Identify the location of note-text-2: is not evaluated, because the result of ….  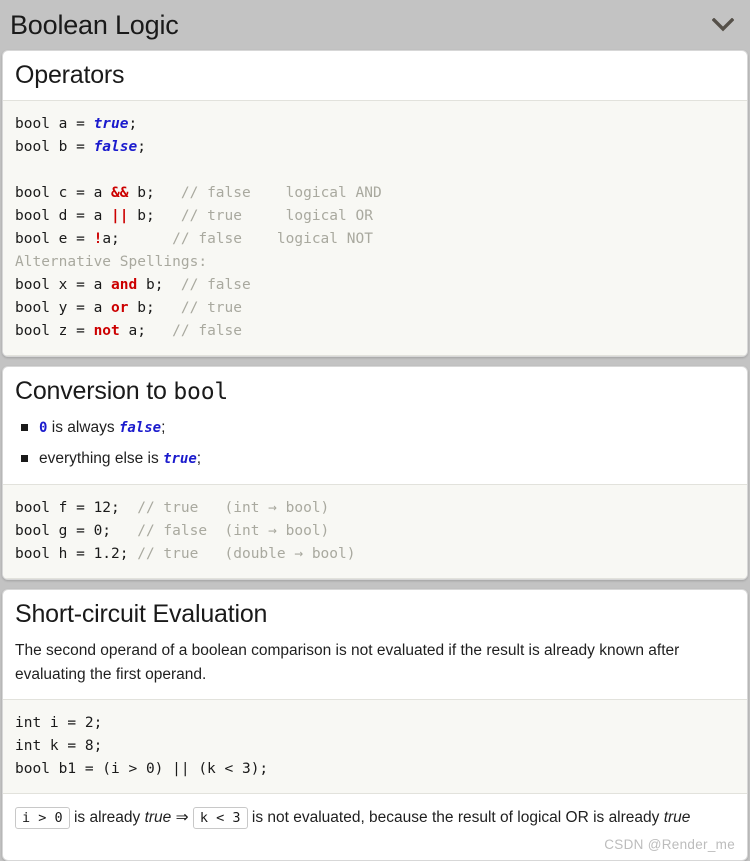
(455, 817).